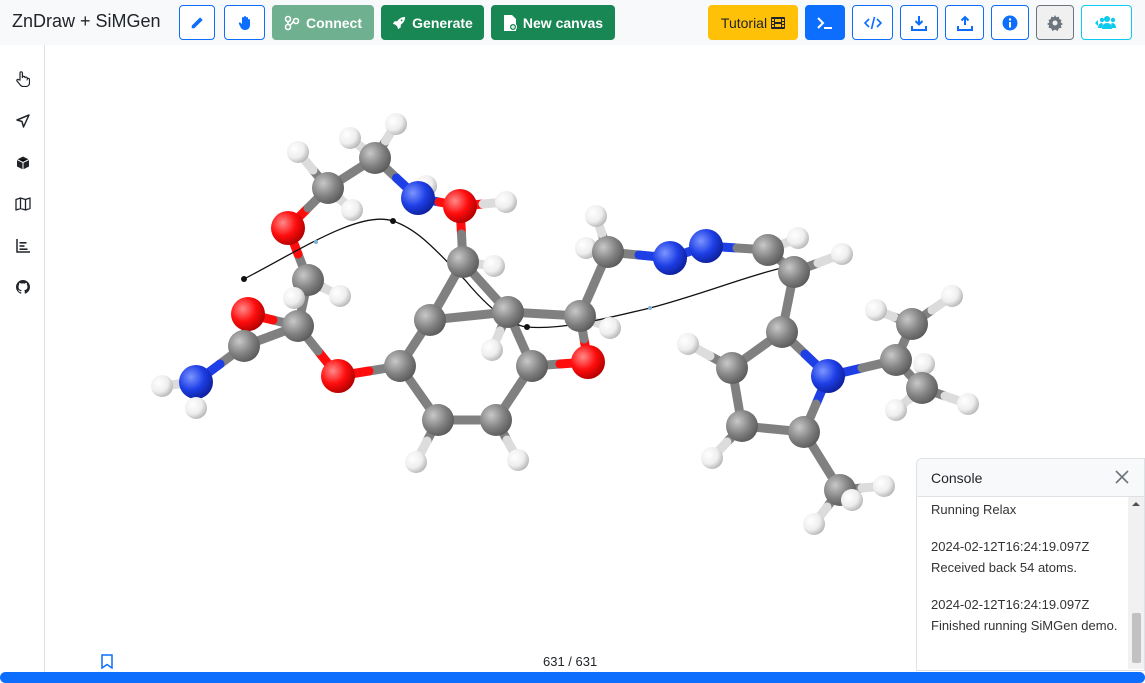  What do you see at coordinates (23, 205) in the screenshot?
I see `sidebar-item-map` at bounding box center [23, 205].